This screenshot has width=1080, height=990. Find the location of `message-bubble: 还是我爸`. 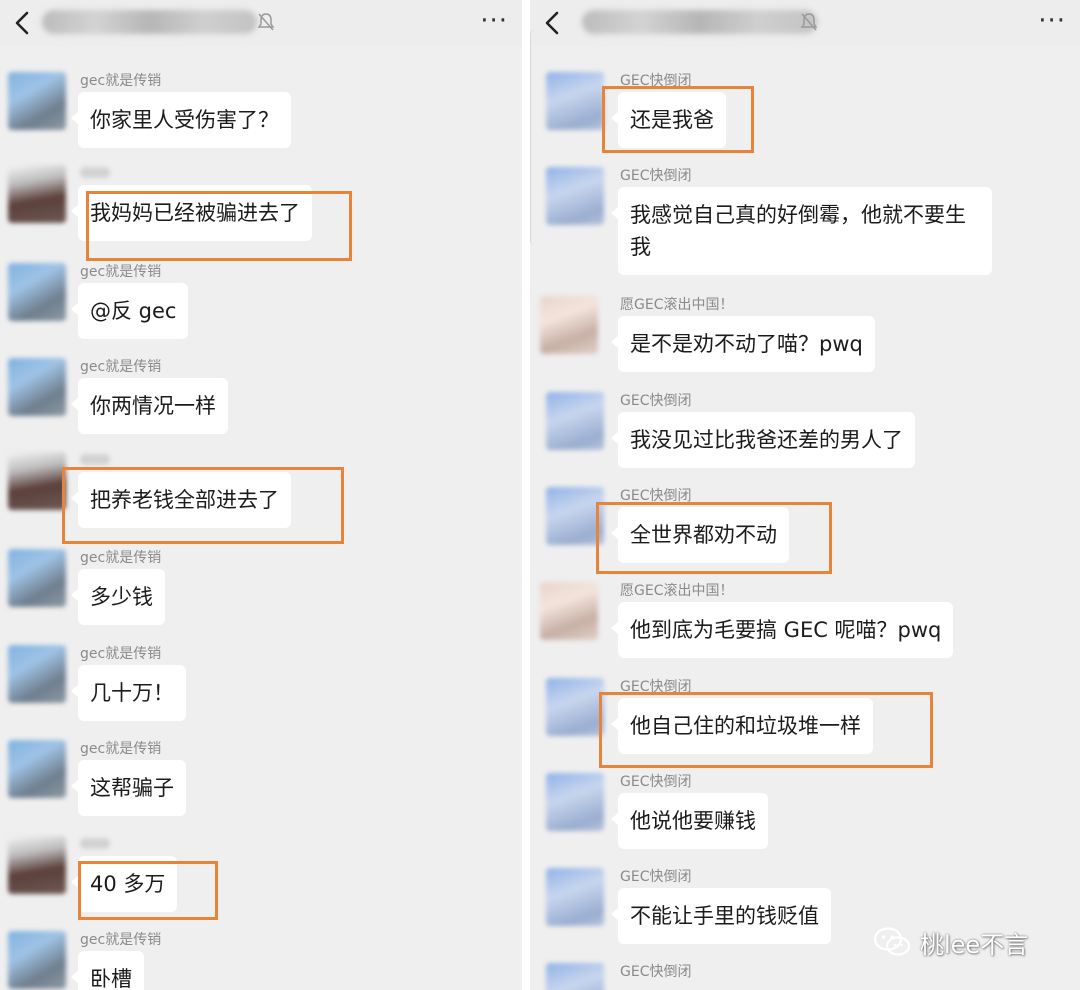

message-bubble: 还是我爸 is located at coordinates (668, 120).